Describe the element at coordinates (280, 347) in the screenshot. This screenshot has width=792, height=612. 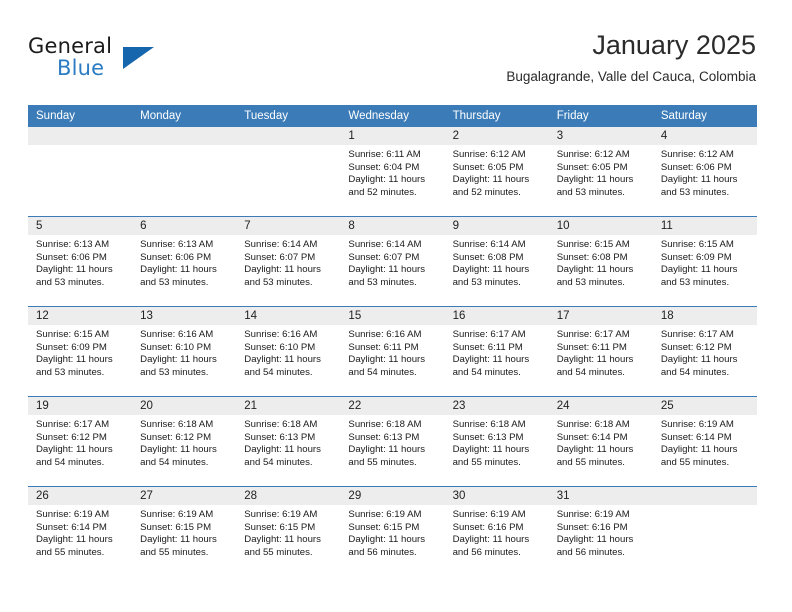
I see `sunset-text: Sunset: 6:10 PM` at that location.